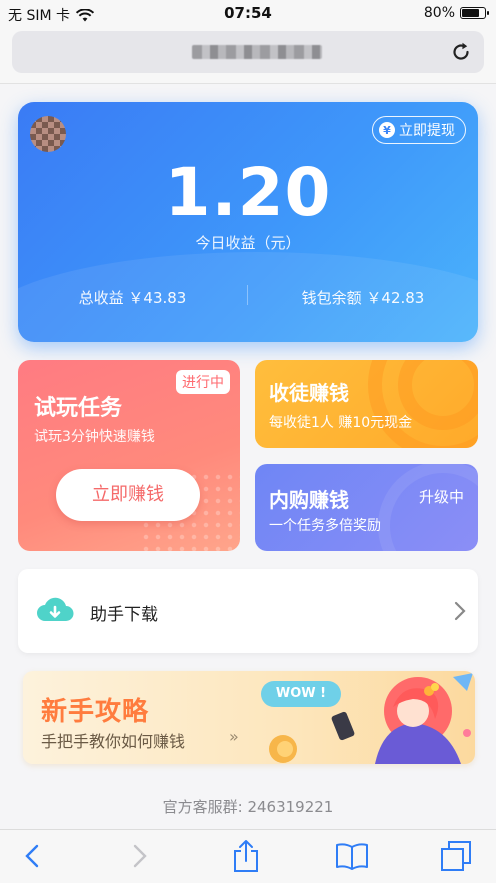 The image size is (496, 883). What do you see at coordinates (249, 717) in the screenshot?
I see `newbie-guide-banner: 新手攻略 手把手教你如何赚钱 » WOW !` at bounding box center [249, 717].